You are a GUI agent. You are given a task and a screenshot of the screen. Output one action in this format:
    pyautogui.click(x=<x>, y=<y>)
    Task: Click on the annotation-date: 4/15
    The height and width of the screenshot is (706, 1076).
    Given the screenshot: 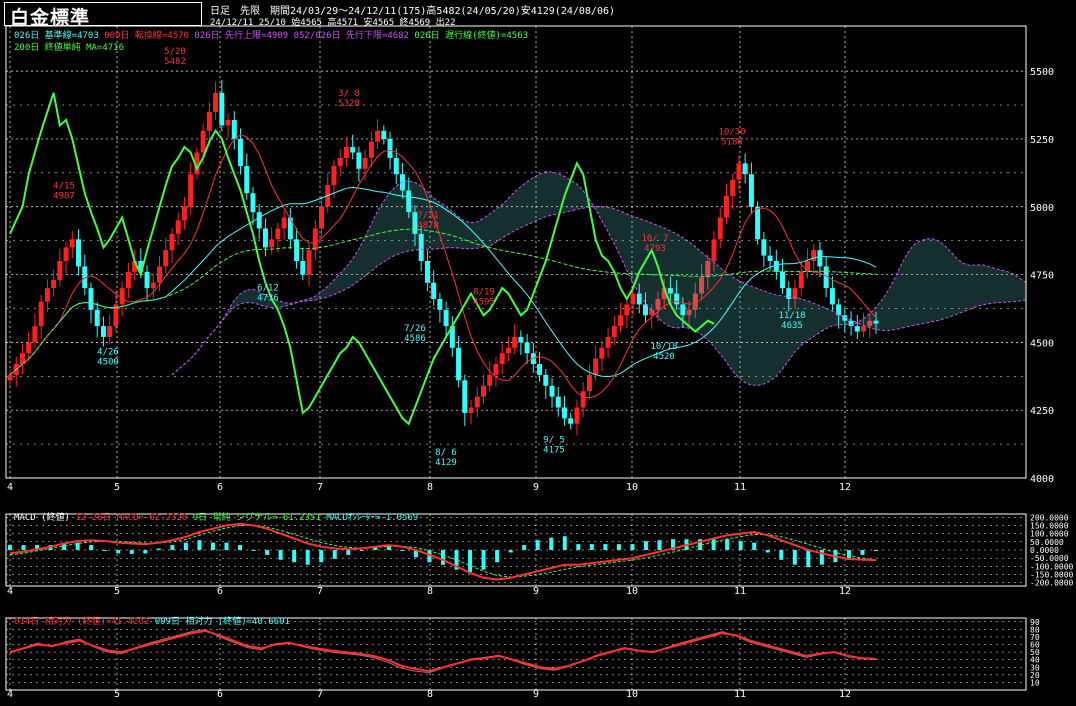 What is the action you would take?
    pyautogui.click(x=64, y=186)
    